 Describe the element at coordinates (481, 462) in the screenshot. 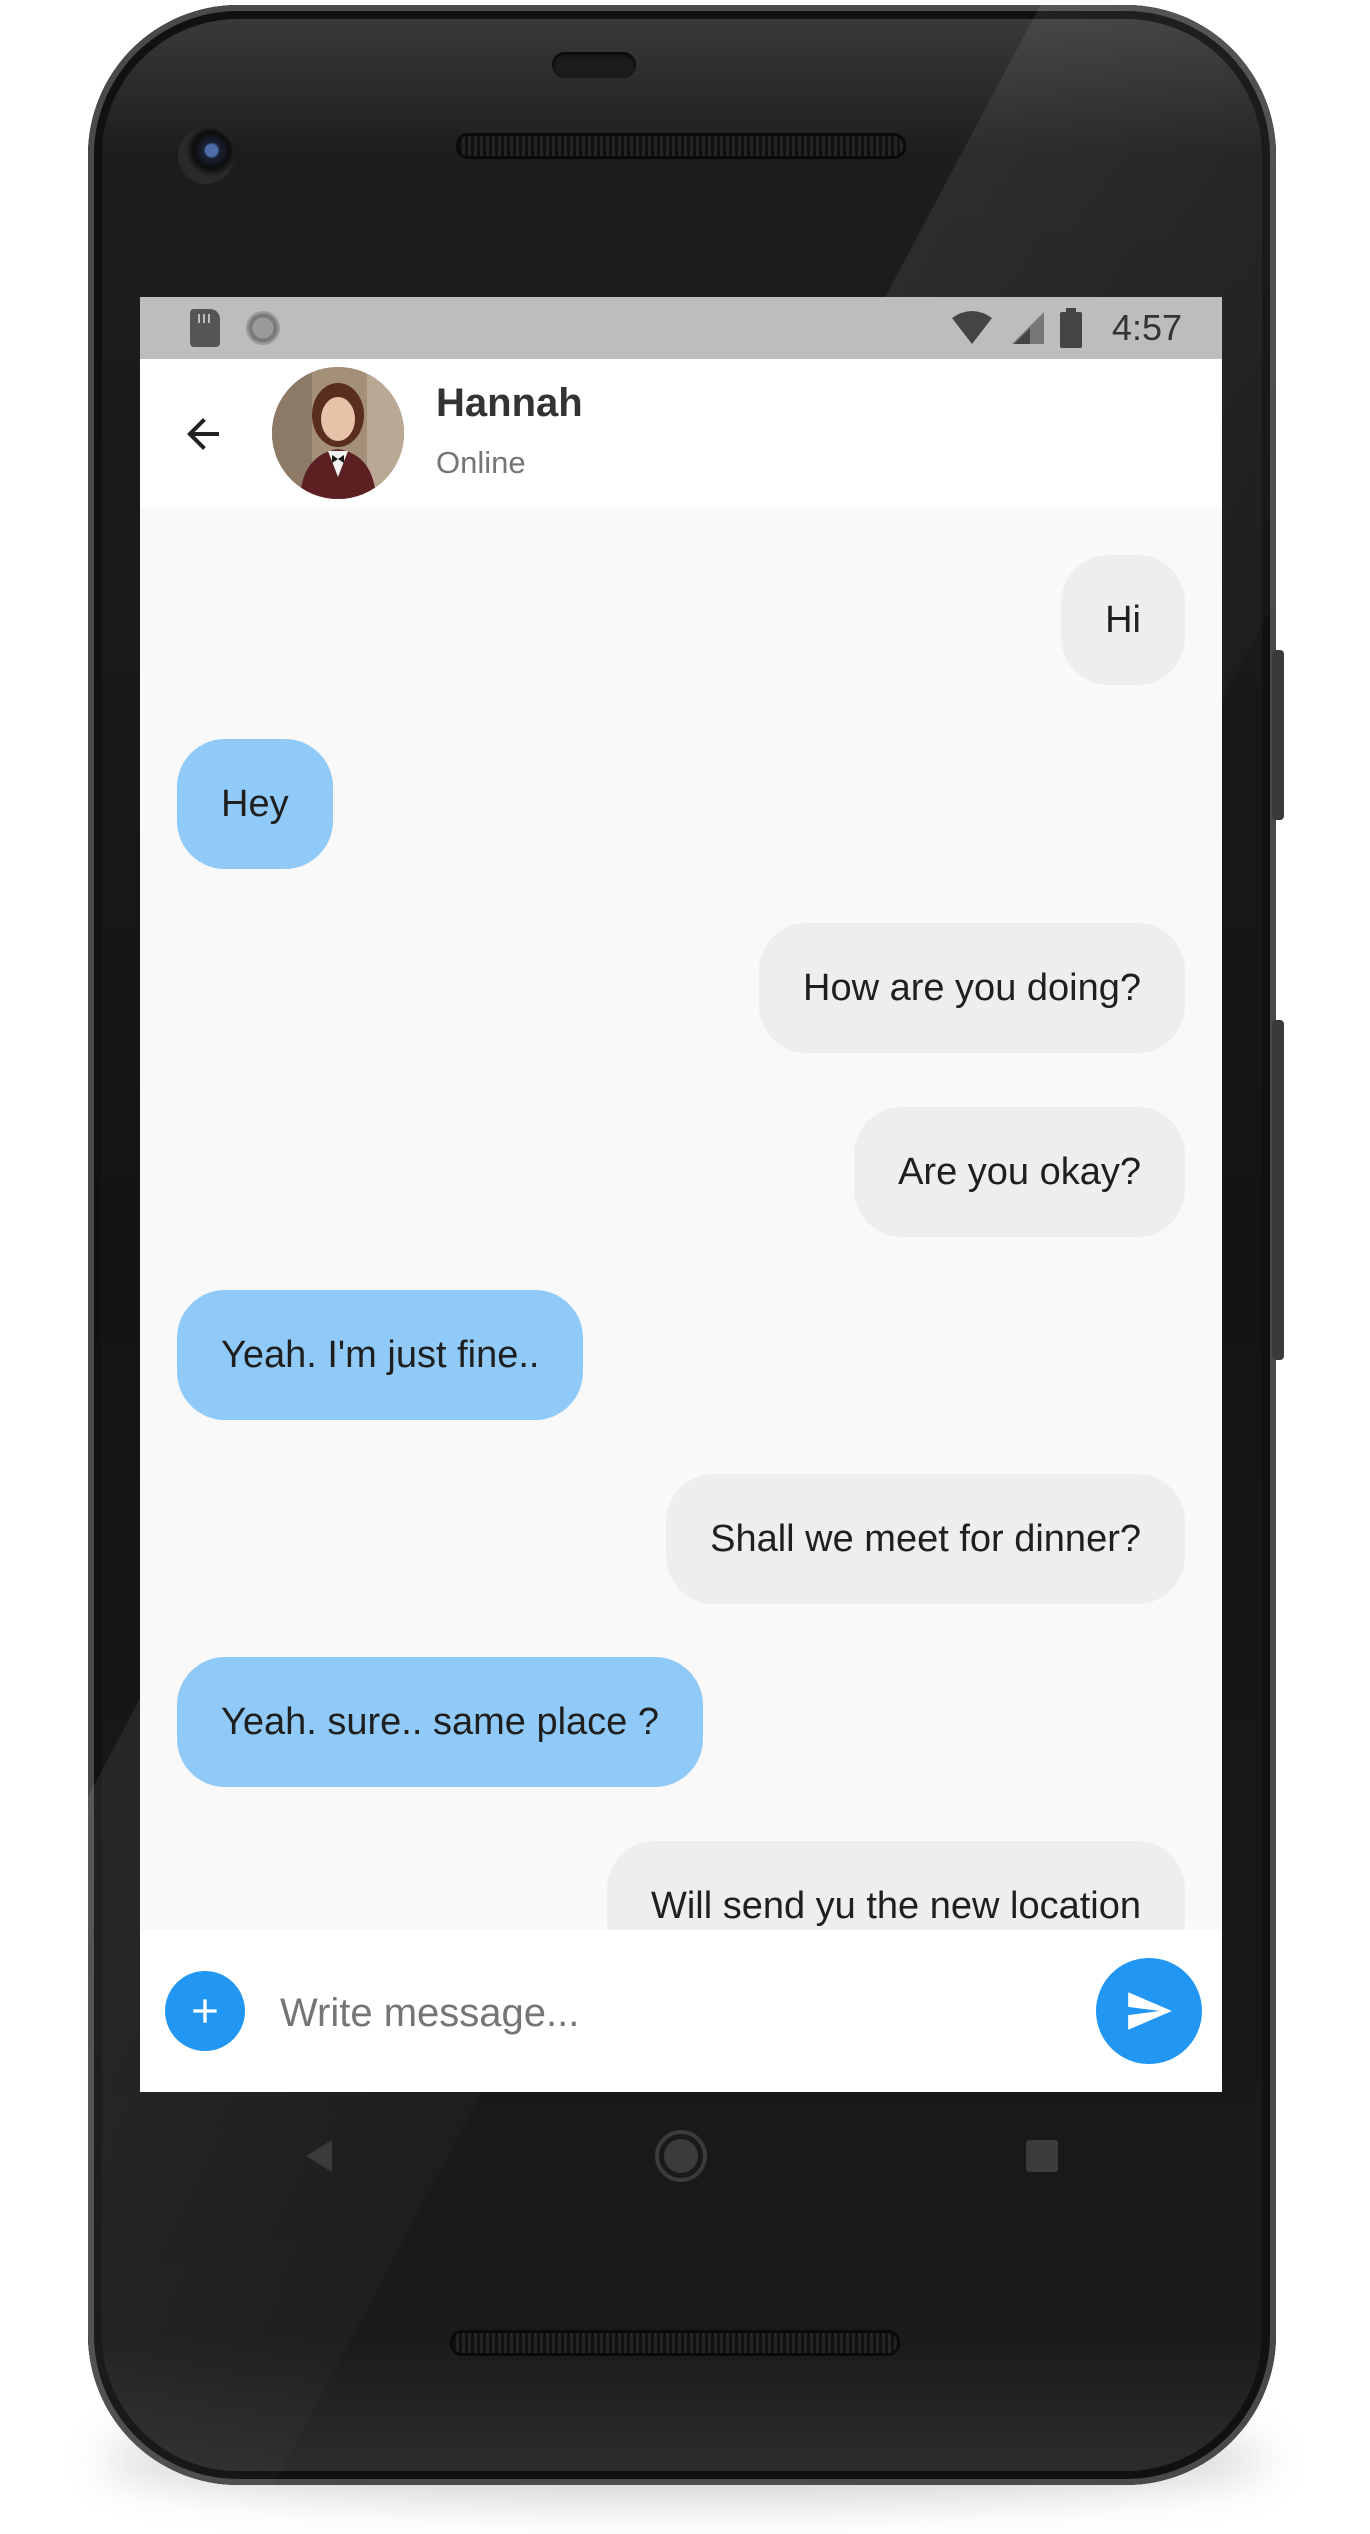

I see `contact-status: Online` at that location.